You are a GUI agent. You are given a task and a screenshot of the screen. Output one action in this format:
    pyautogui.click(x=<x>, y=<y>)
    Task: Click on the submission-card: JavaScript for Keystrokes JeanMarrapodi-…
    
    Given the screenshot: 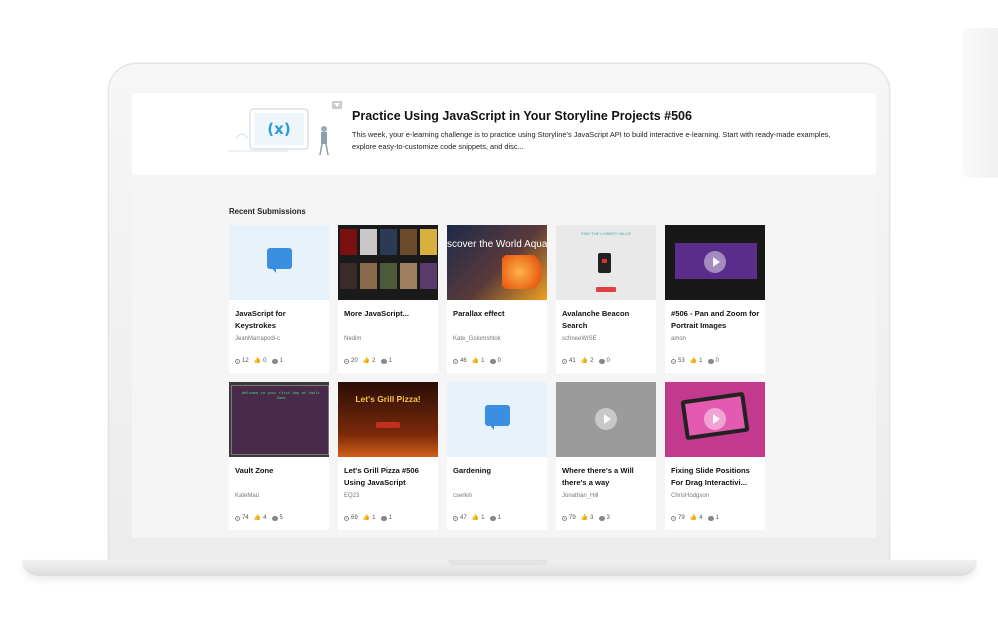 What is the action you would take?
    pyautogui.click(x=279, y=299)
    